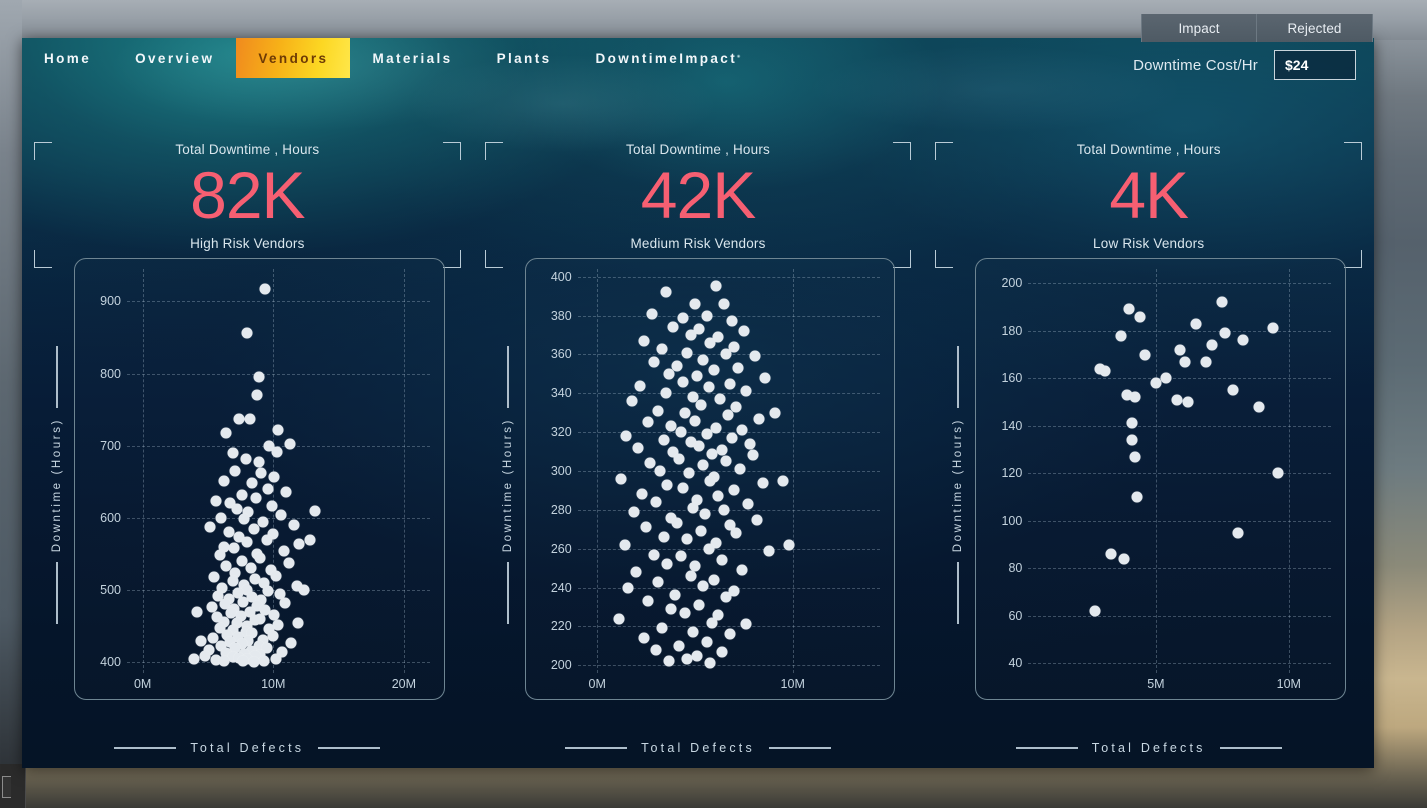 This screenshot has height=808, width=1427. What do you see at coordinates (524, 58) in the screenshot?
I see `nav-item-plants: Plants` at bounding box center [524, 58].